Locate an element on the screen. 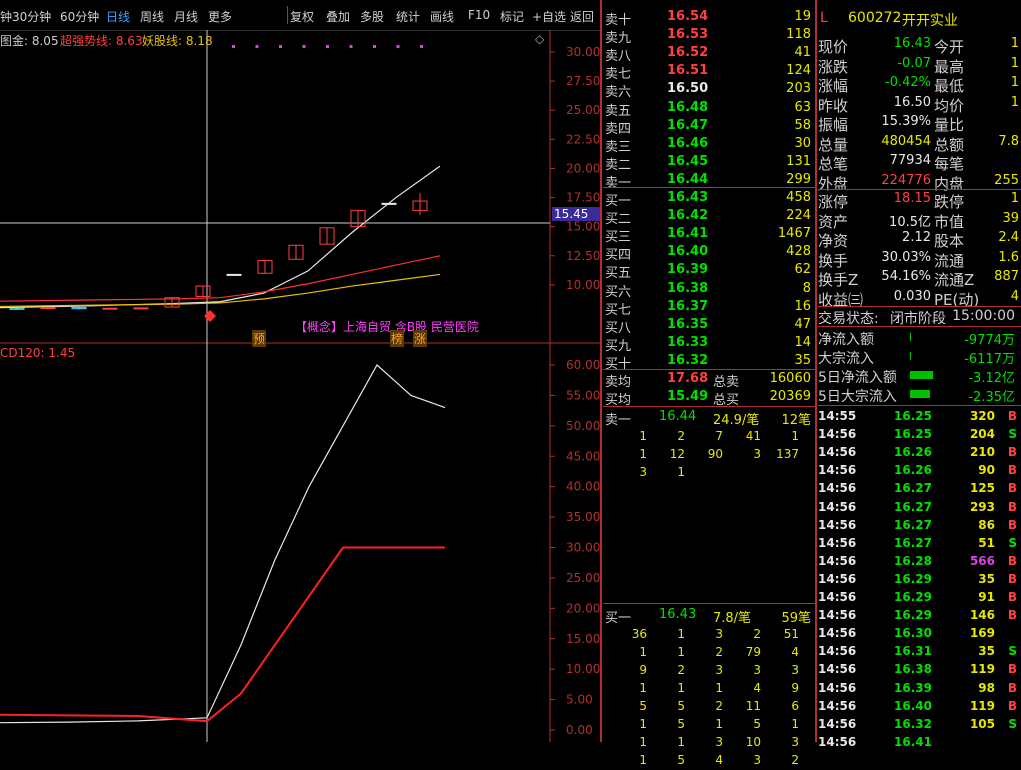 The image size is (1021, 770). asks-row-5: 卖五 16.48 63 is located at coordinates (709, 109).